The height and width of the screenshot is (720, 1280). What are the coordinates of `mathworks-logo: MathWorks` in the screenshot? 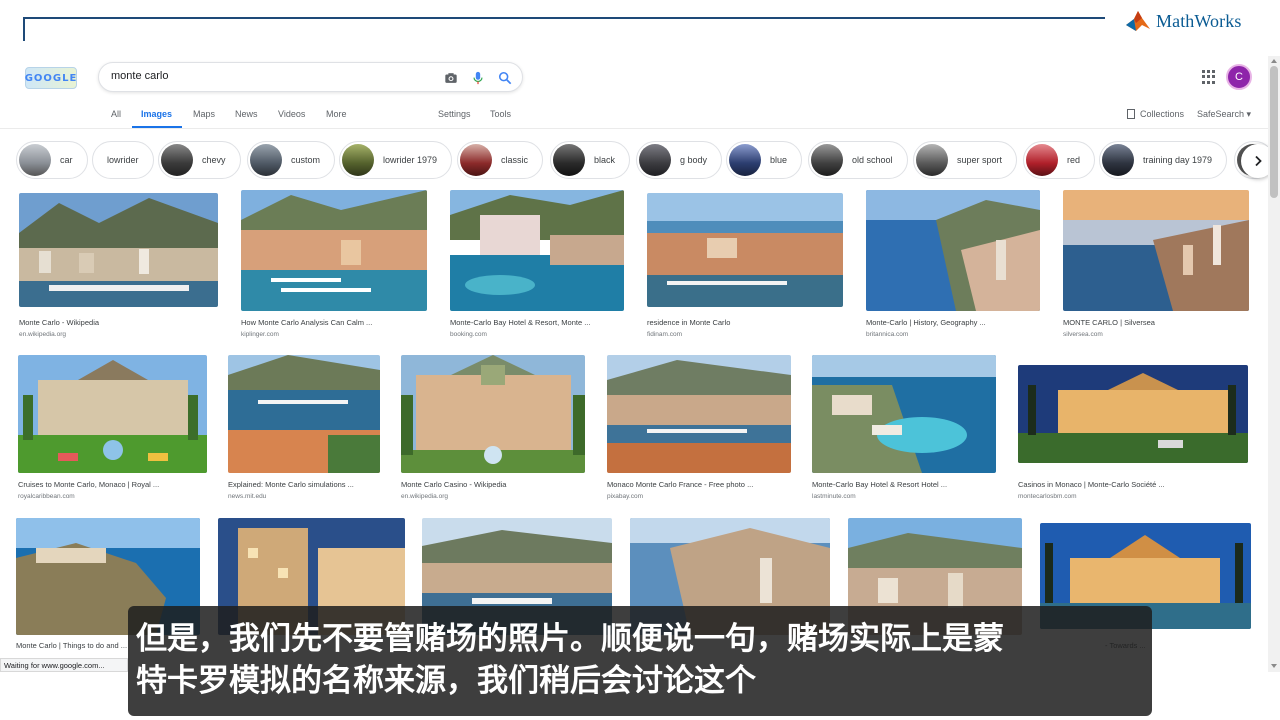 It's located at (1182, 21).